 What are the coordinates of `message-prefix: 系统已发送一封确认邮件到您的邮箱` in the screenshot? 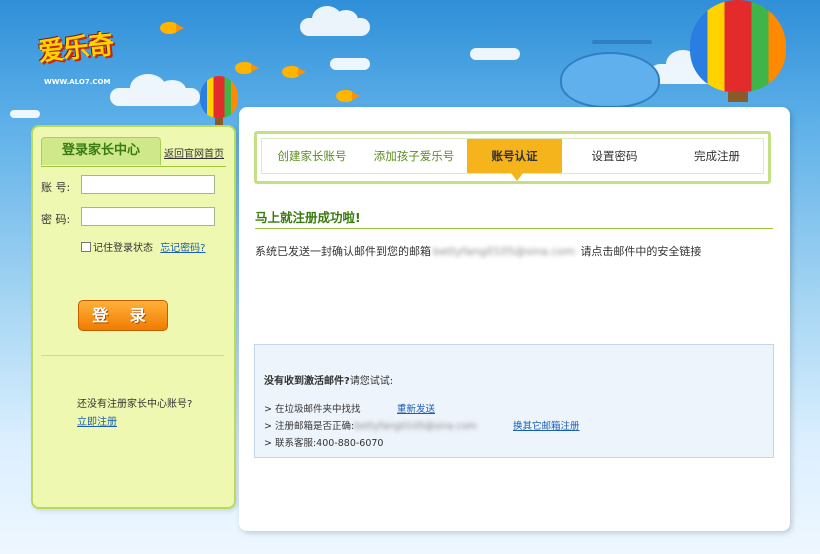 It's located at (343, 251).